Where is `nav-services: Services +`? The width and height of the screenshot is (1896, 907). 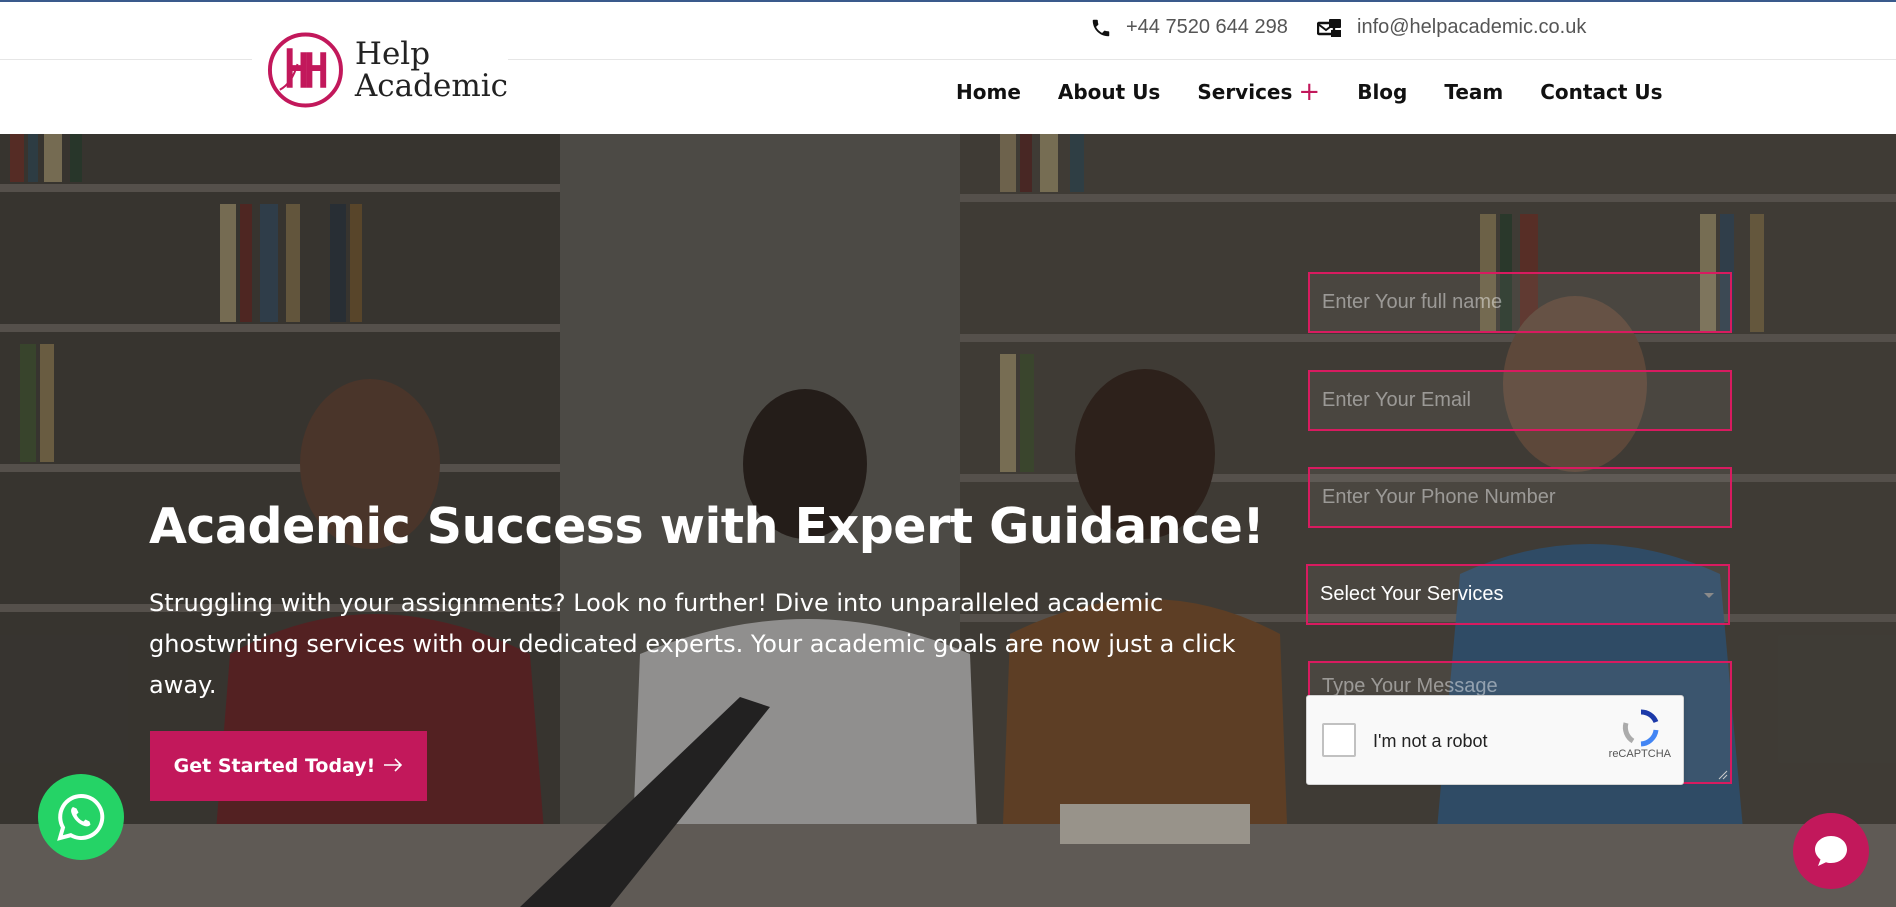
nav-services: Services + is located at coordinates (1259, 92).